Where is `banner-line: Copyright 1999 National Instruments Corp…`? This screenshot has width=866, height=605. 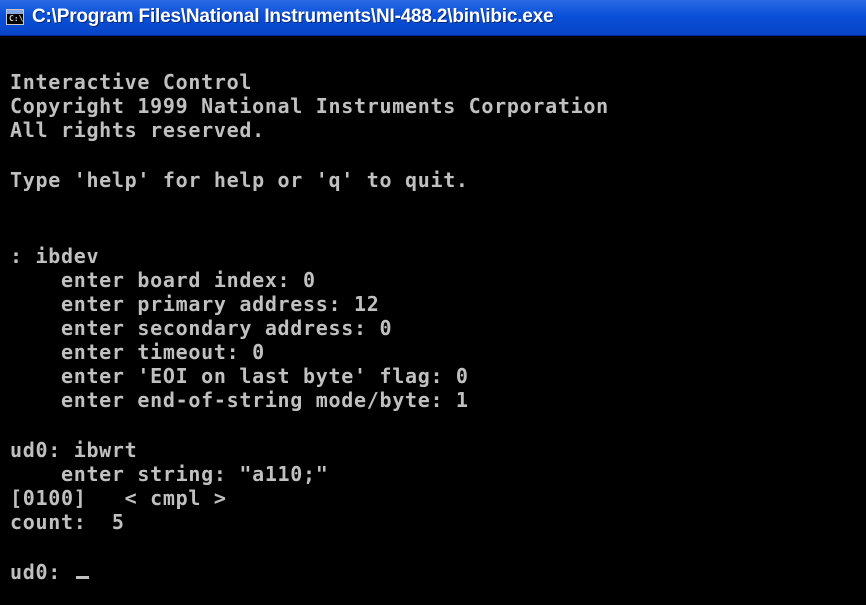
banner-line: Copyright 1999 National Instruments Corp… is located at coordinates (309, 106).